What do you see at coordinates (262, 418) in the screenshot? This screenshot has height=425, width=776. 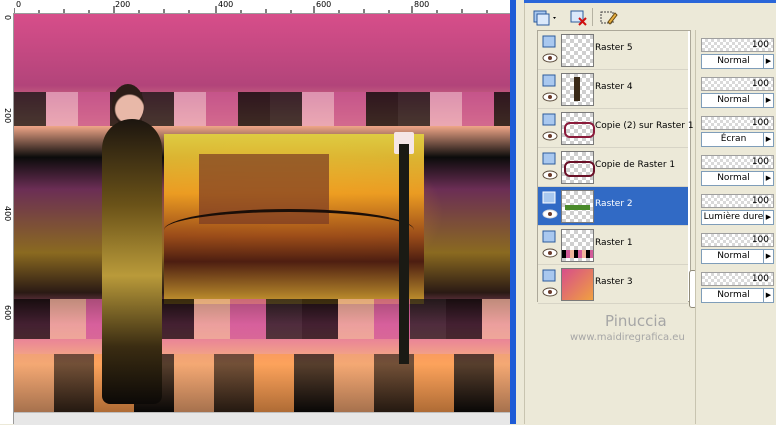 I see `horizontal-scrollbar` at bounding box center [262, 418].